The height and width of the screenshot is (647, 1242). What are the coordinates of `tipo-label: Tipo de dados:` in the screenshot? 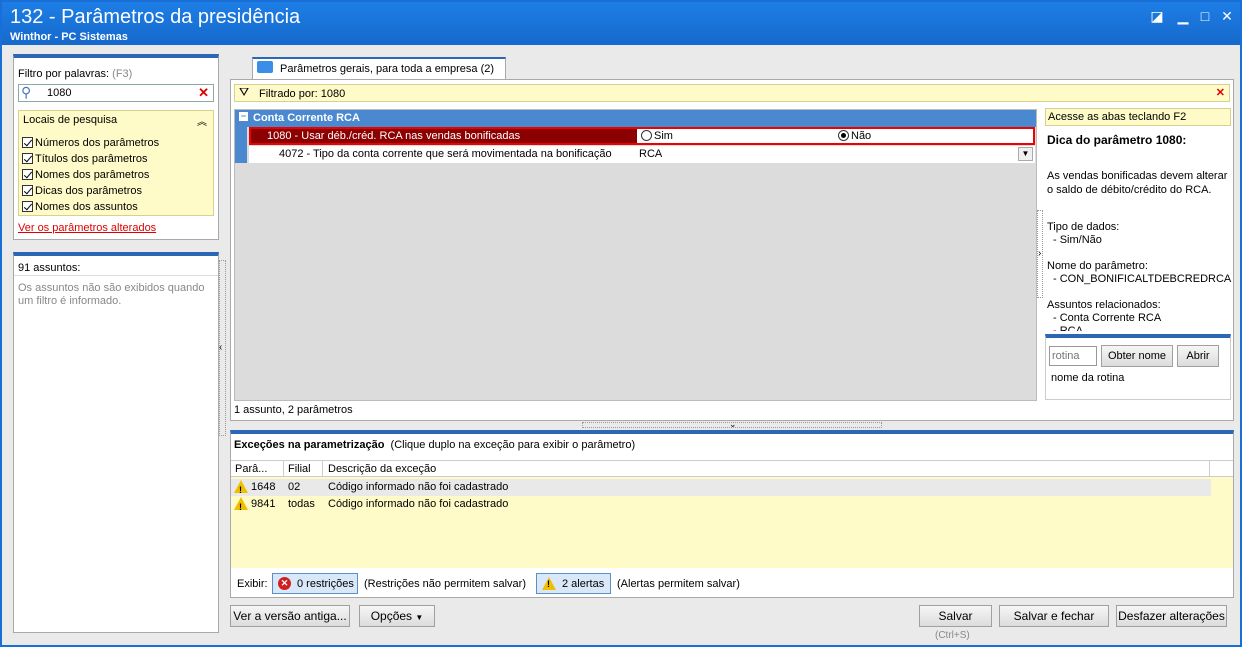 It's located at (1083, 227).